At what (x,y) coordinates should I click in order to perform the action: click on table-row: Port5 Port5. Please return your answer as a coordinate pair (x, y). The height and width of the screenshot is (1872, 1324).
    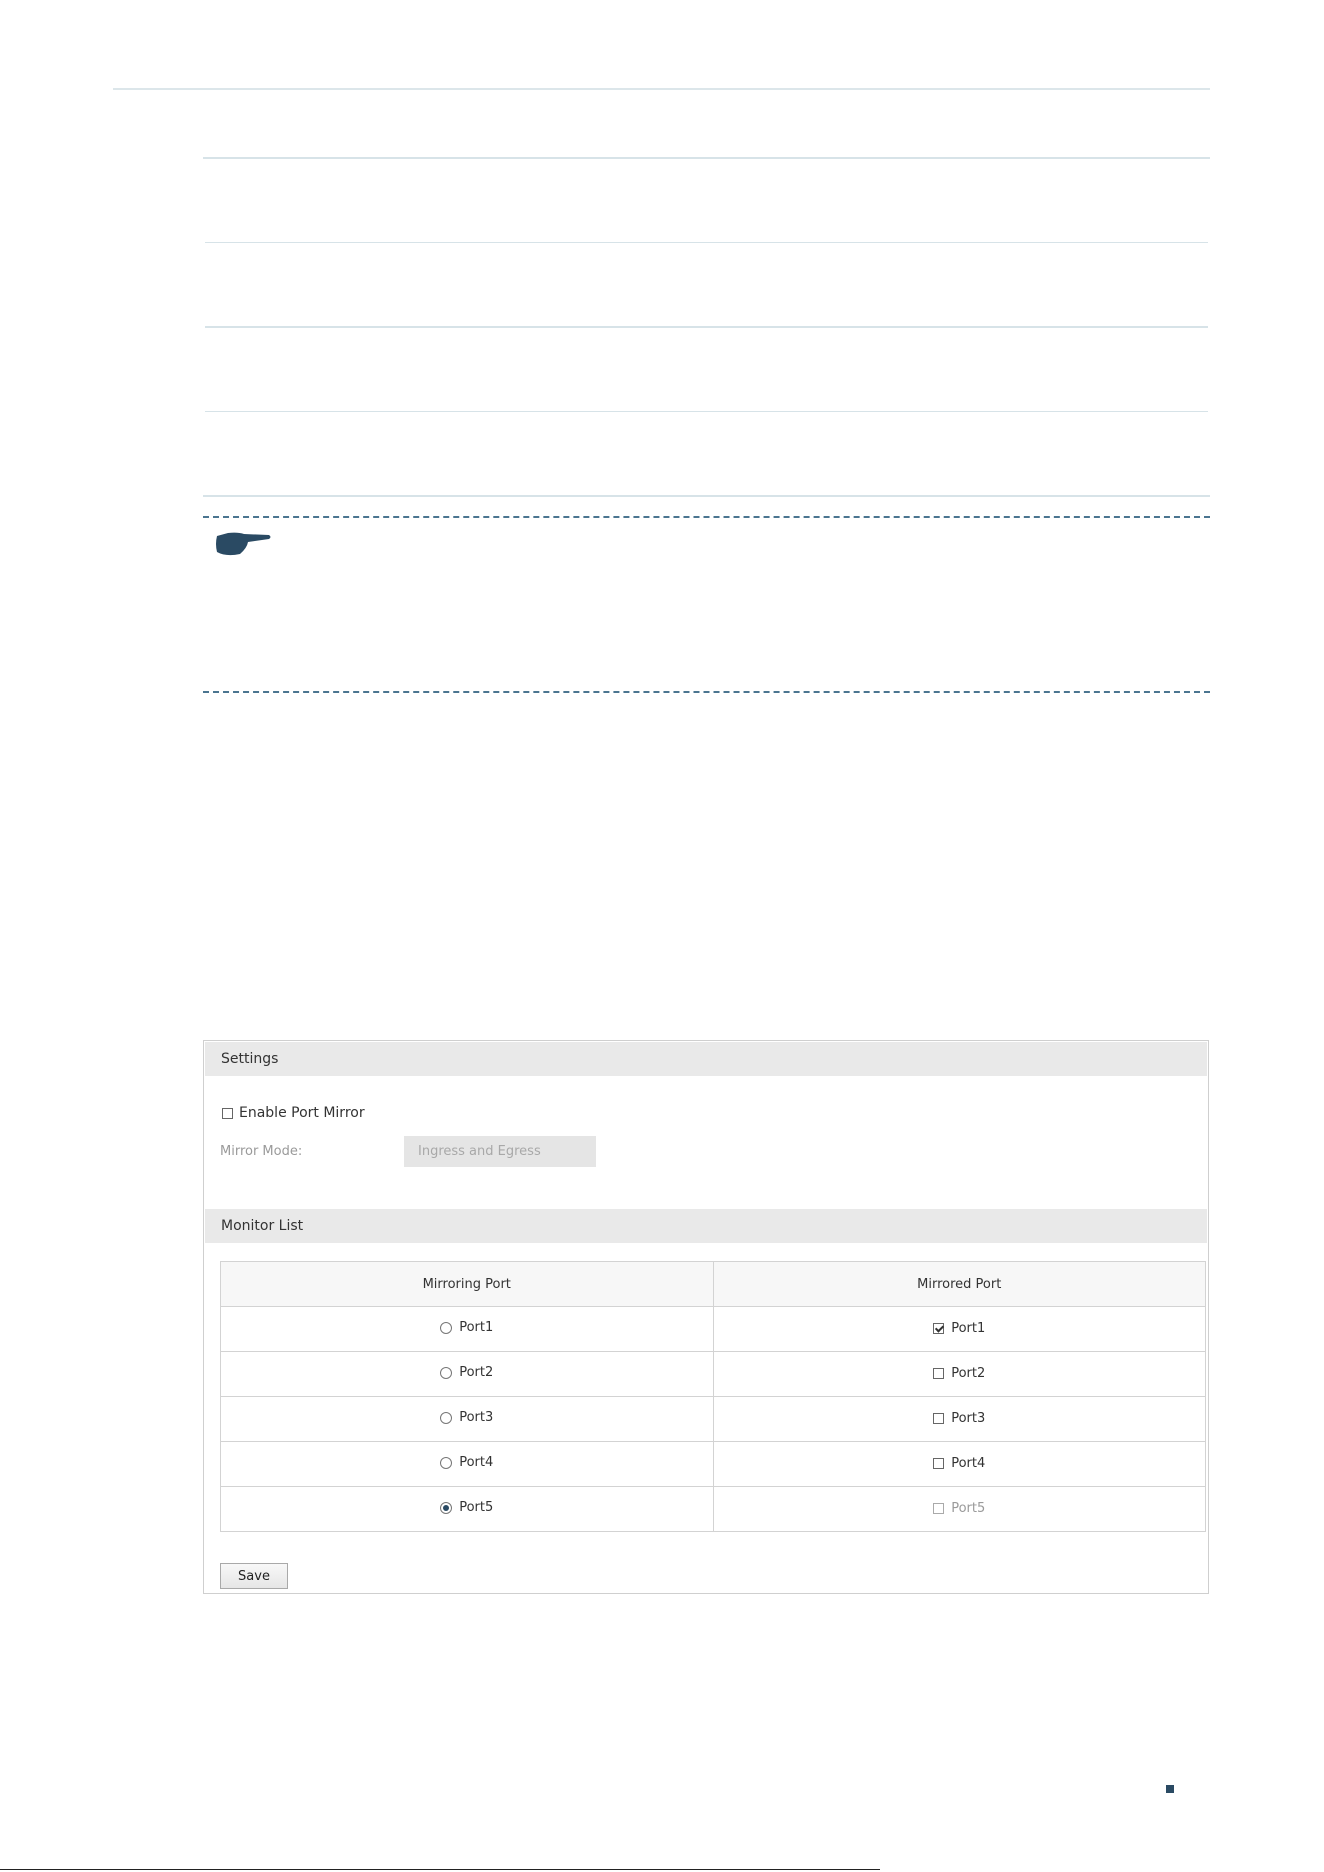
    Looking at the image, I should click on (713, 1509).